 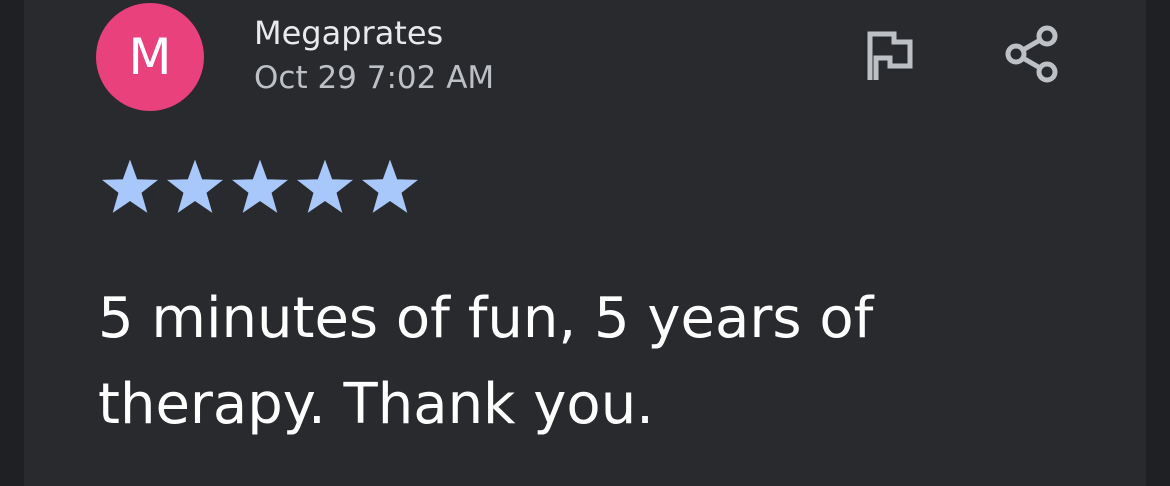 I want to click on share-icon, so click(x=1032, y=56).